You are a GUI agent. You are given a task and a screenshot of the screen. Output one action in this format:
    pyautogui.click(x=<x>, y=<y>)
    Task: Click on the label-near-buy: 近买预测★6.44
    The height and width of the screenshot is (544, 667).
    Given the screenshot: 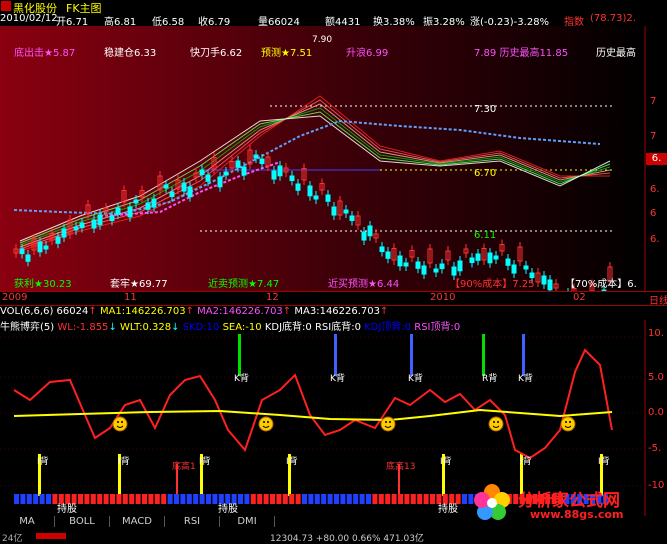 What is the action you would take?
    pyautogui.click(x=364, y=284)
    